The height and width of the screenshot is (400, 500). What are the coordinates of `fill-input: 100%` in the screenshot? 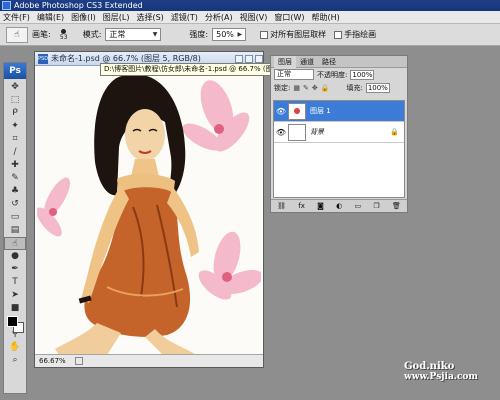 It's located at (377, 87).